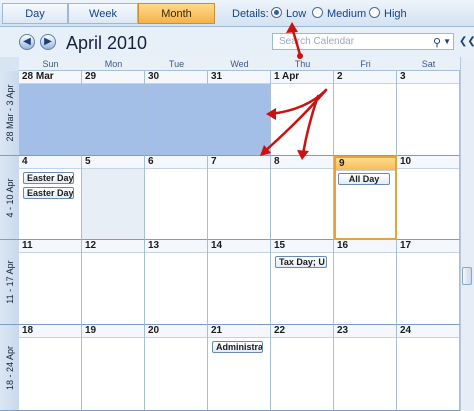 The image size is (474, 411). Describe the element at coordinates (296, 14) in the screenshot. I see `details-low-label: Low` at that location.